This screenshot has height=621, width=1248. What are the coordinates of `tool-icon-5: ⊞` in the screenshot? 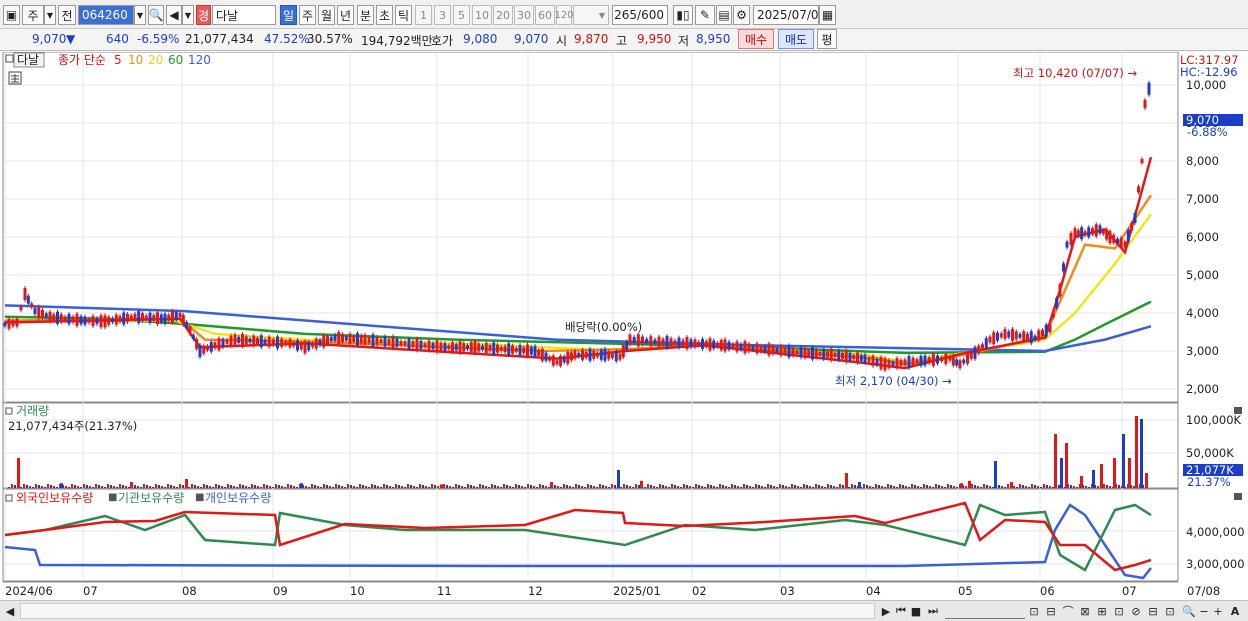 It's located at (1102, 611).